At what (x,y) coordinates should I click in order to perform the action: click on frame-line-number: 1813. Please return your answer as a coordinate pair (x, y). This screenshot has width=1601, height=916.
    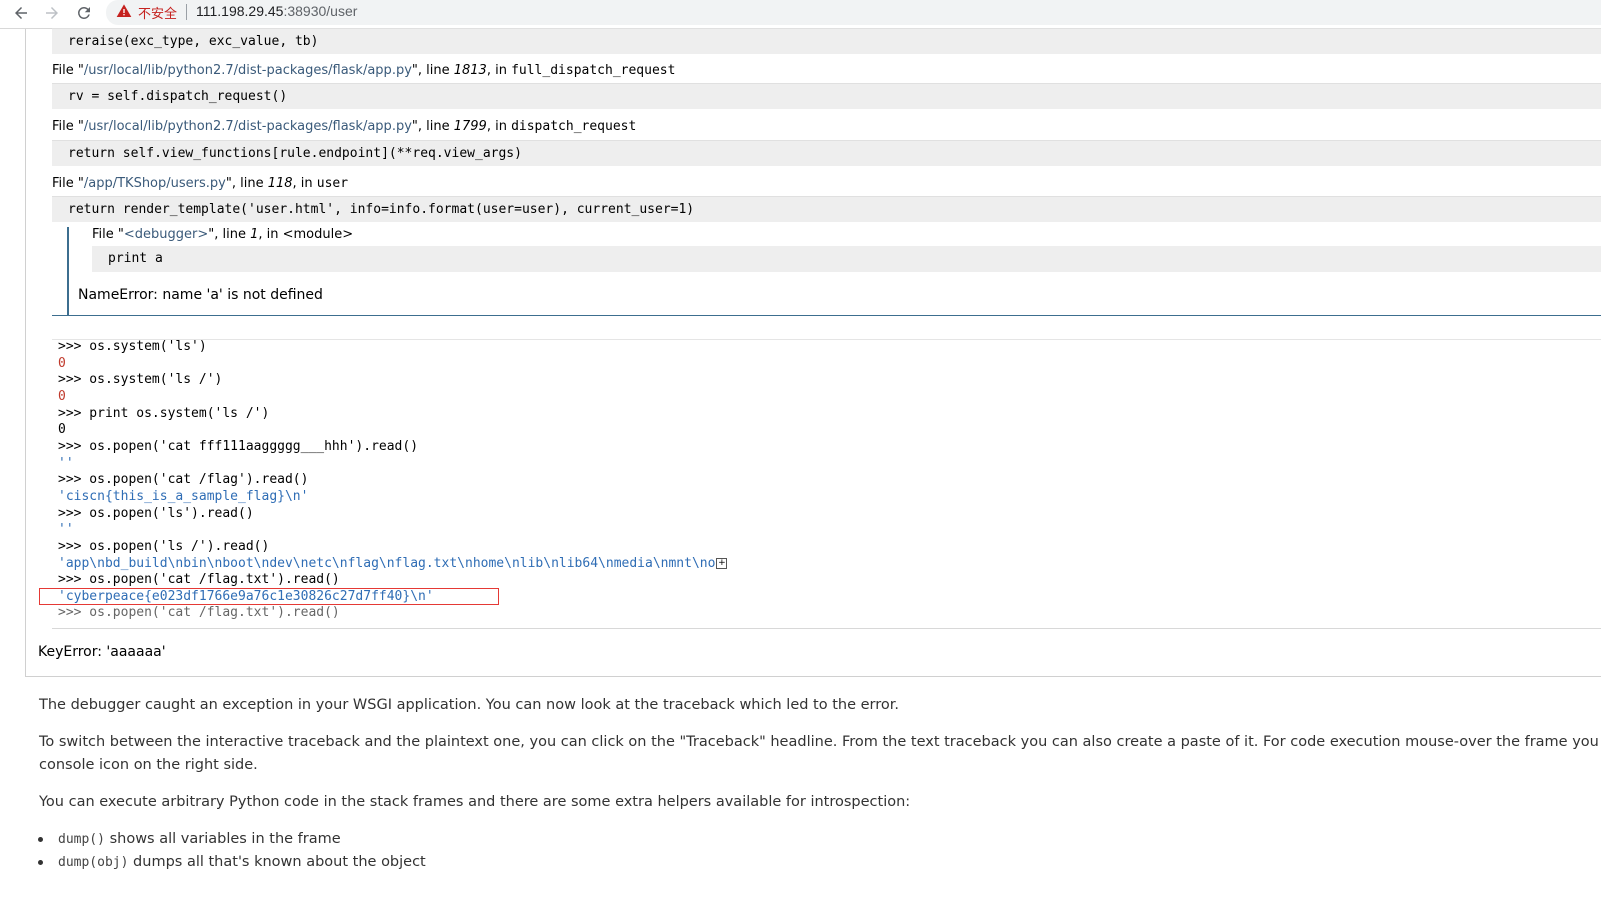
    Looking at the image, I should click on (470, 70).